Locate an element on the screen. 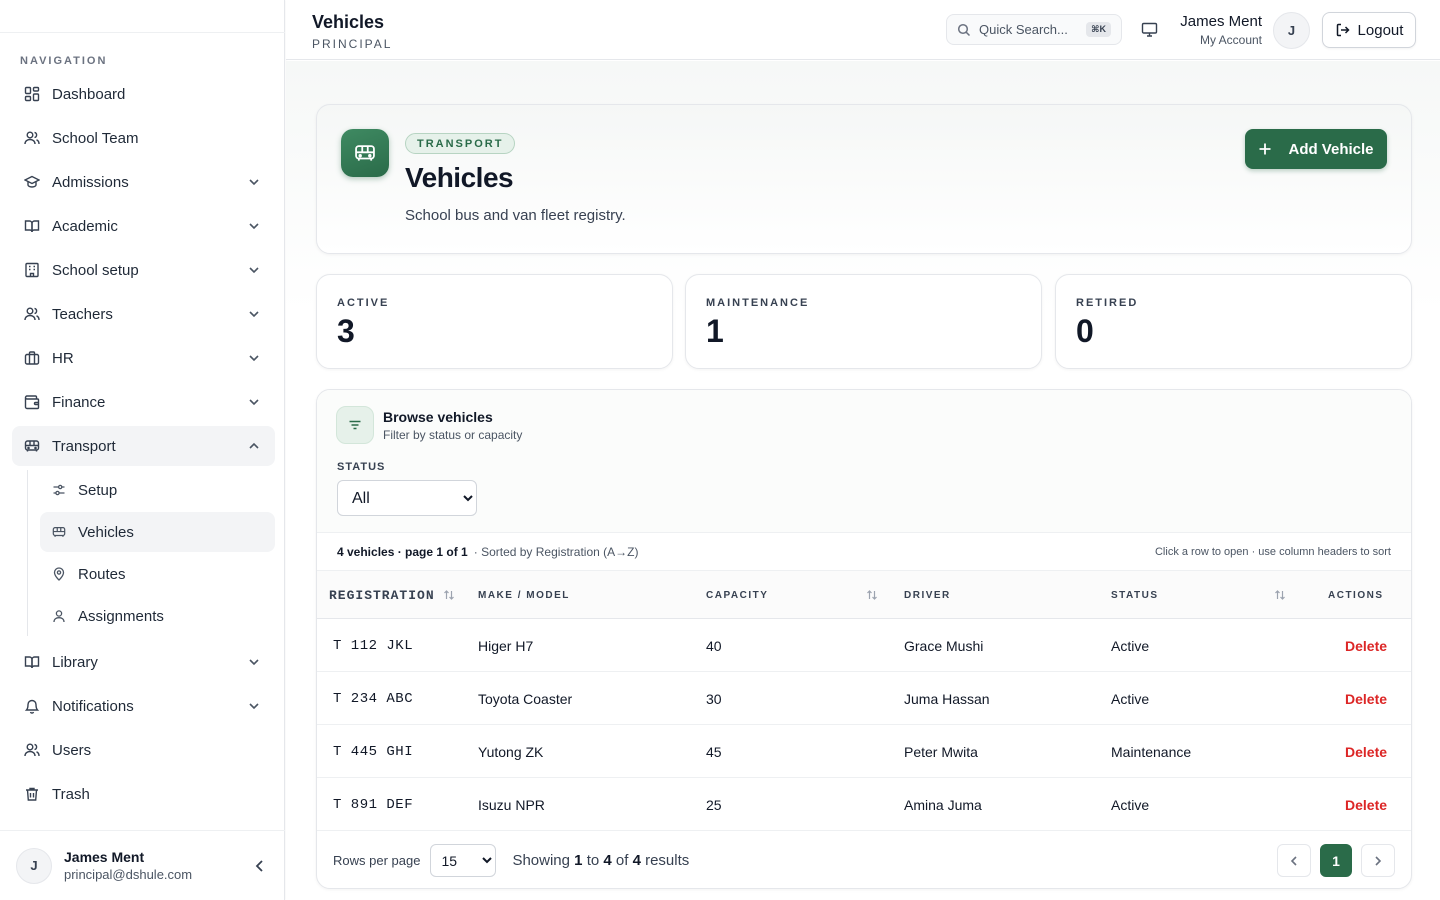  sidebar-item-notifications: Notifications is located at coordinates (143, 706).